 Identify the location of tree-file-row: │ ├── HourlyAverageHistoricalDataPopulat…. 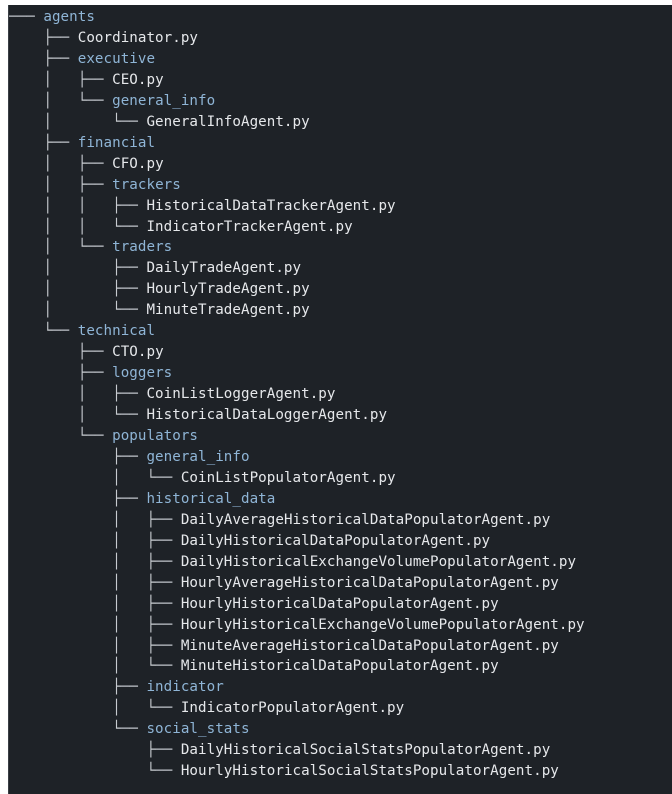
(284, 583).